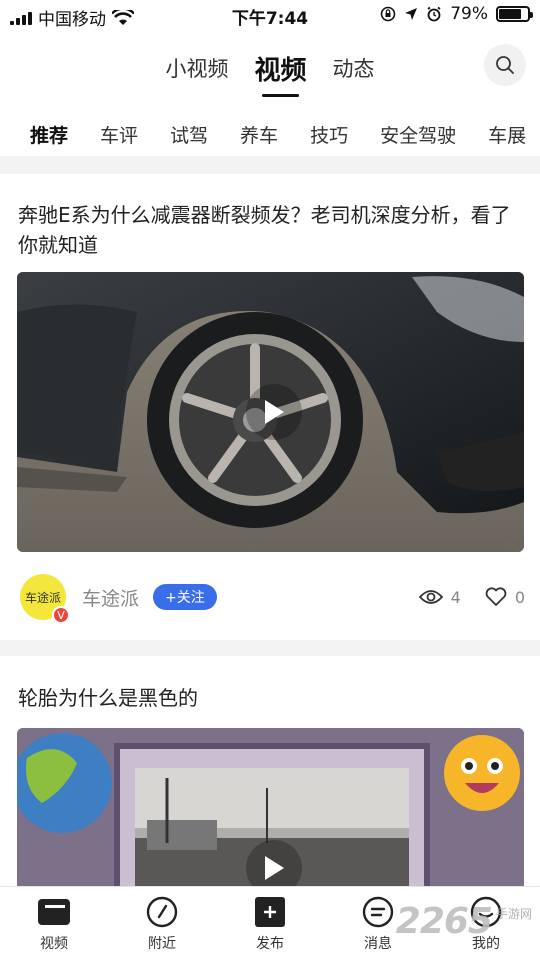 This screenshot has height=960, width=540. What do you see at coordinates (378, 912) in the screenshot?
I see `message-icon` at bounding box center [378, 912].